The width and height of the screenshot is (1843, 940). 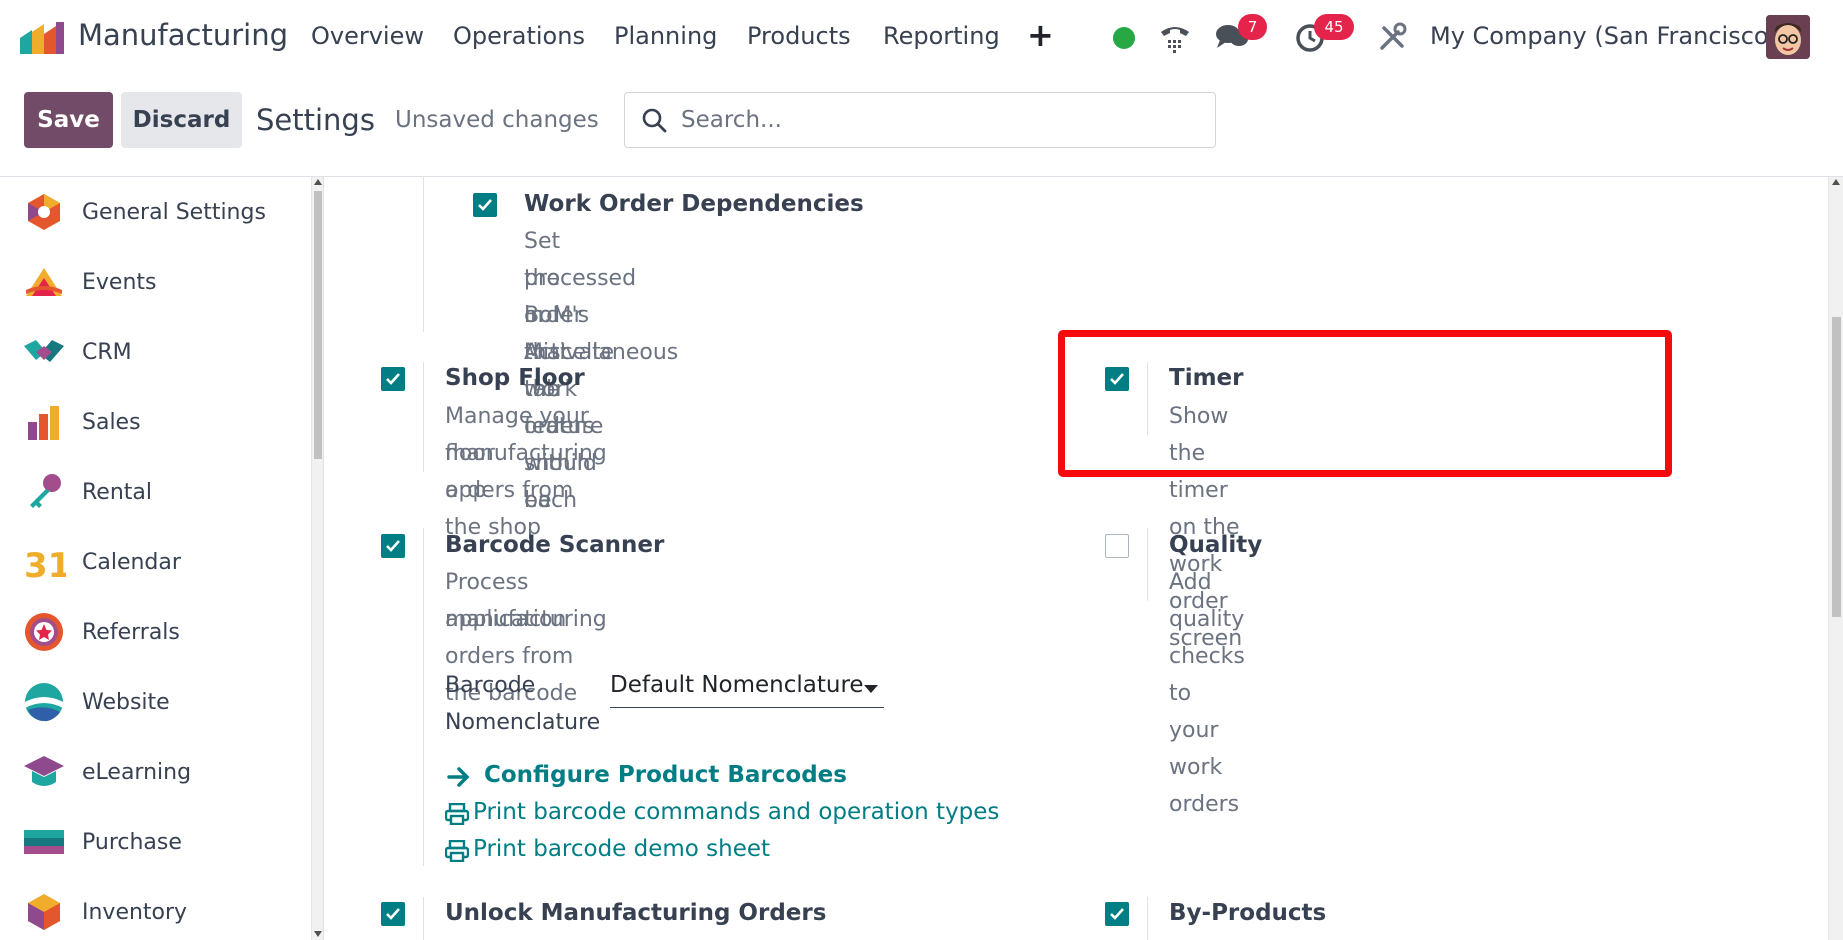 I want to click on sidebar-item-rental: Rental, so click(x=154, y=492).